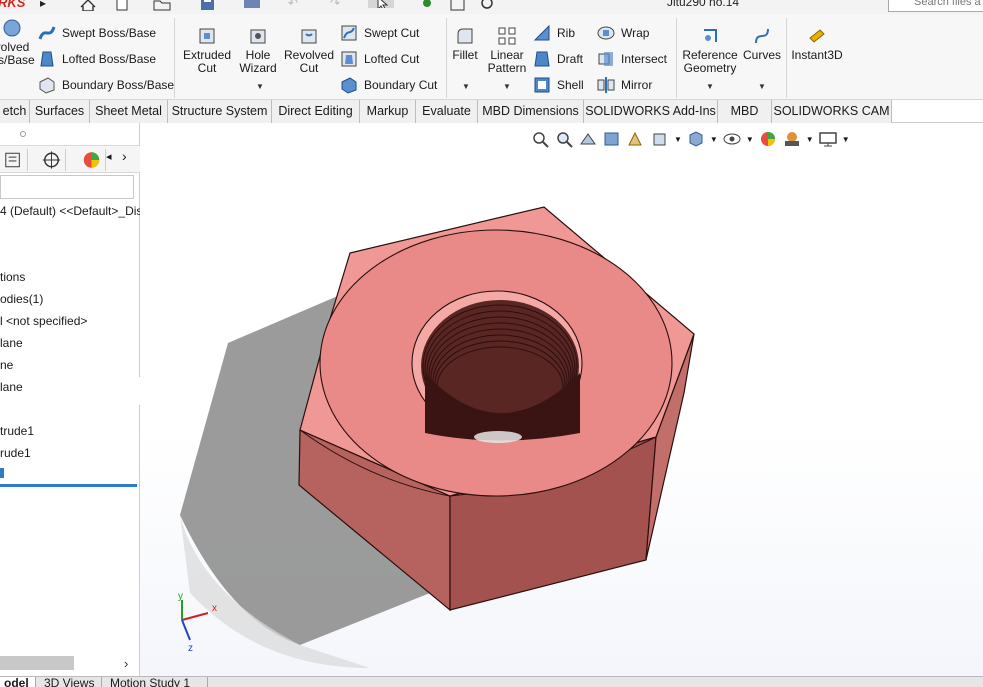 This screenshot has width=983, height=687. I want to click on extruded-cut-label-2: Cut, so click(207, 68).